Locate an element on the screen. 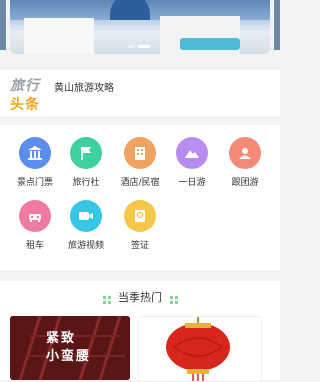  flag-icon is located at coordinates (86, 153).